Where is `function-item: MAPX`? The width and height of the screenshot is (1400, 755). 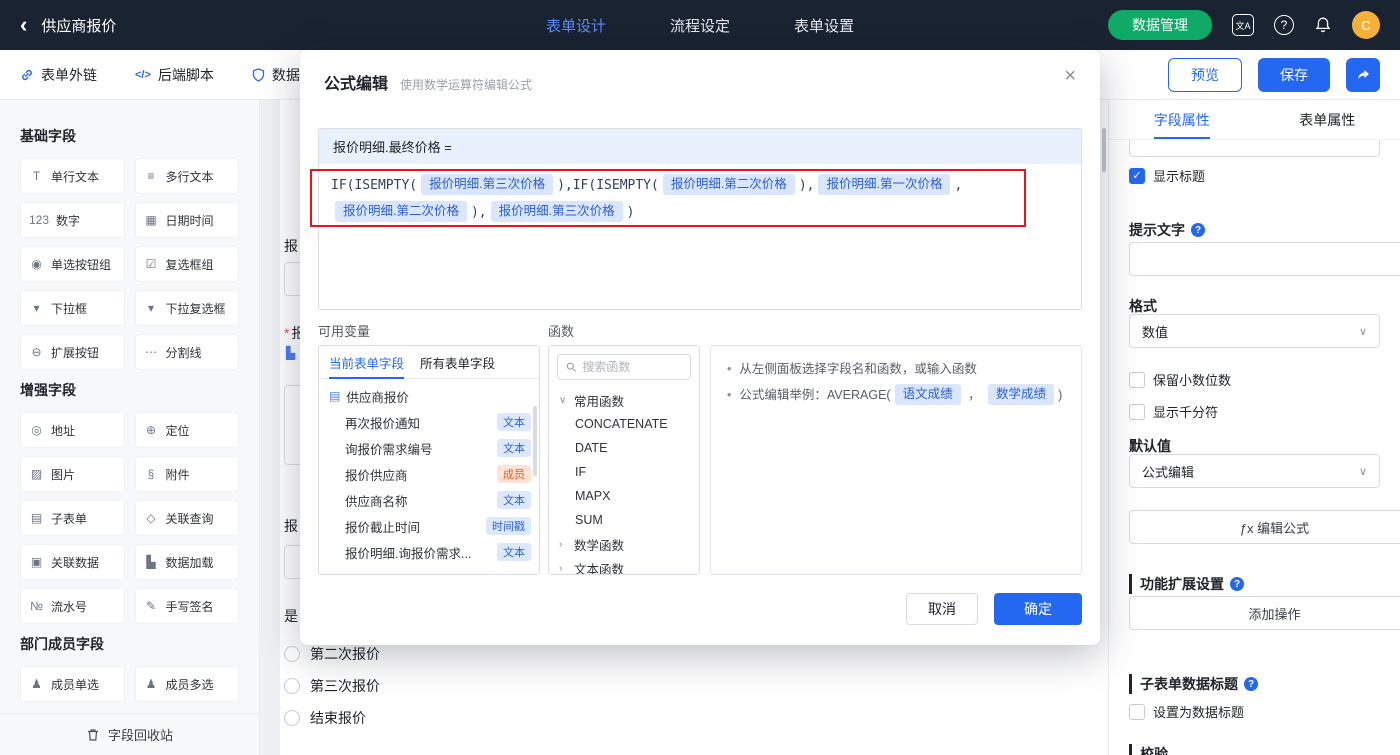
function-item: MAPX is located at coordinates (624, 496).